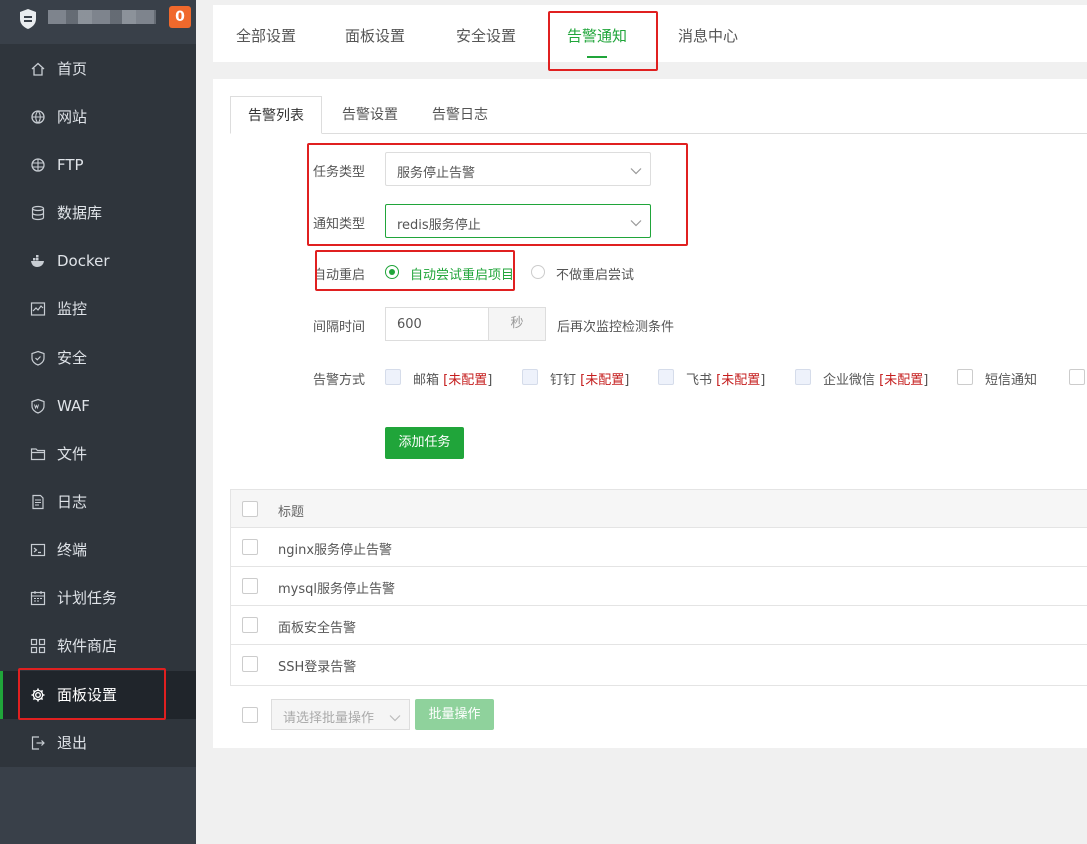 The image size is (1087, 844). What do you see at coordinates (72, 454) in the screenshot?
I see `sidebar-item-label: 文件` at bounding box center [72, 454].